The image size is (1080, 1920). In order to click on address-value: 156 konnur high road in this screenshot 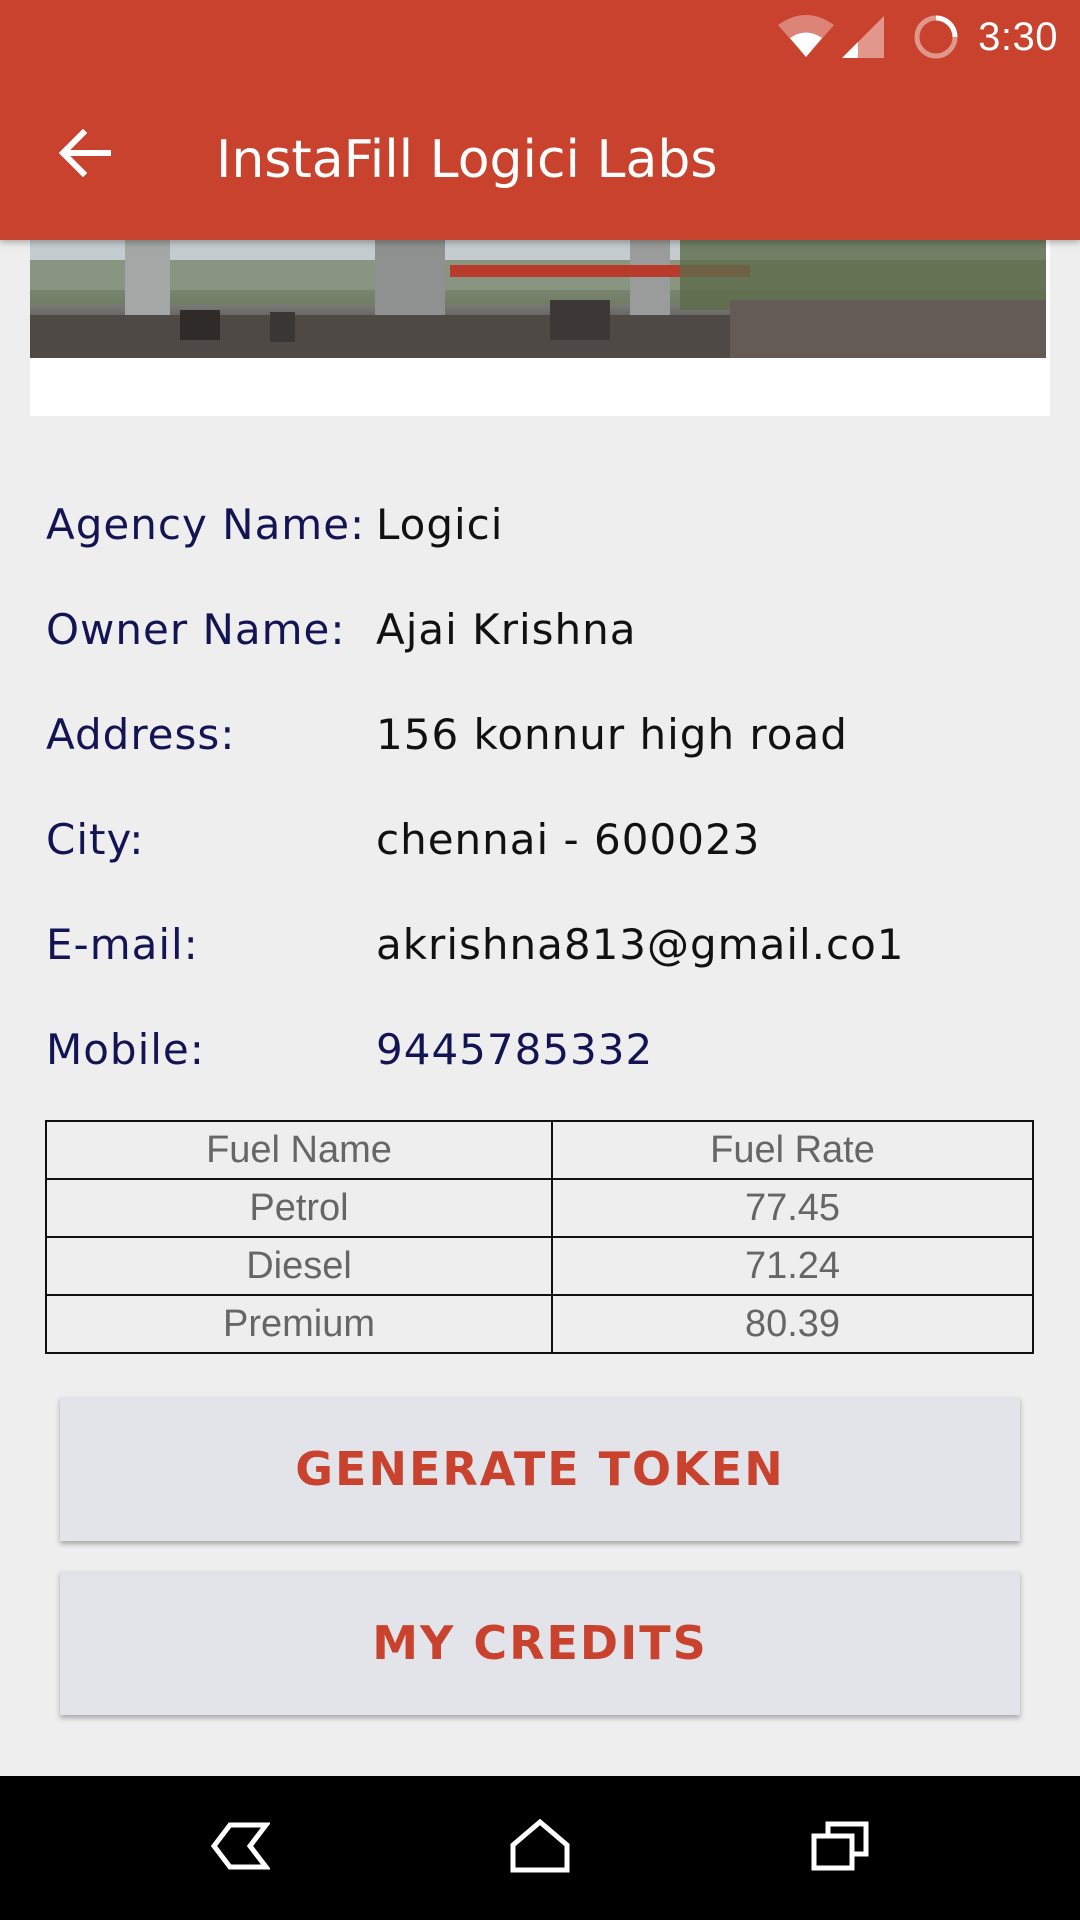, I will do `click(612, 734)`.